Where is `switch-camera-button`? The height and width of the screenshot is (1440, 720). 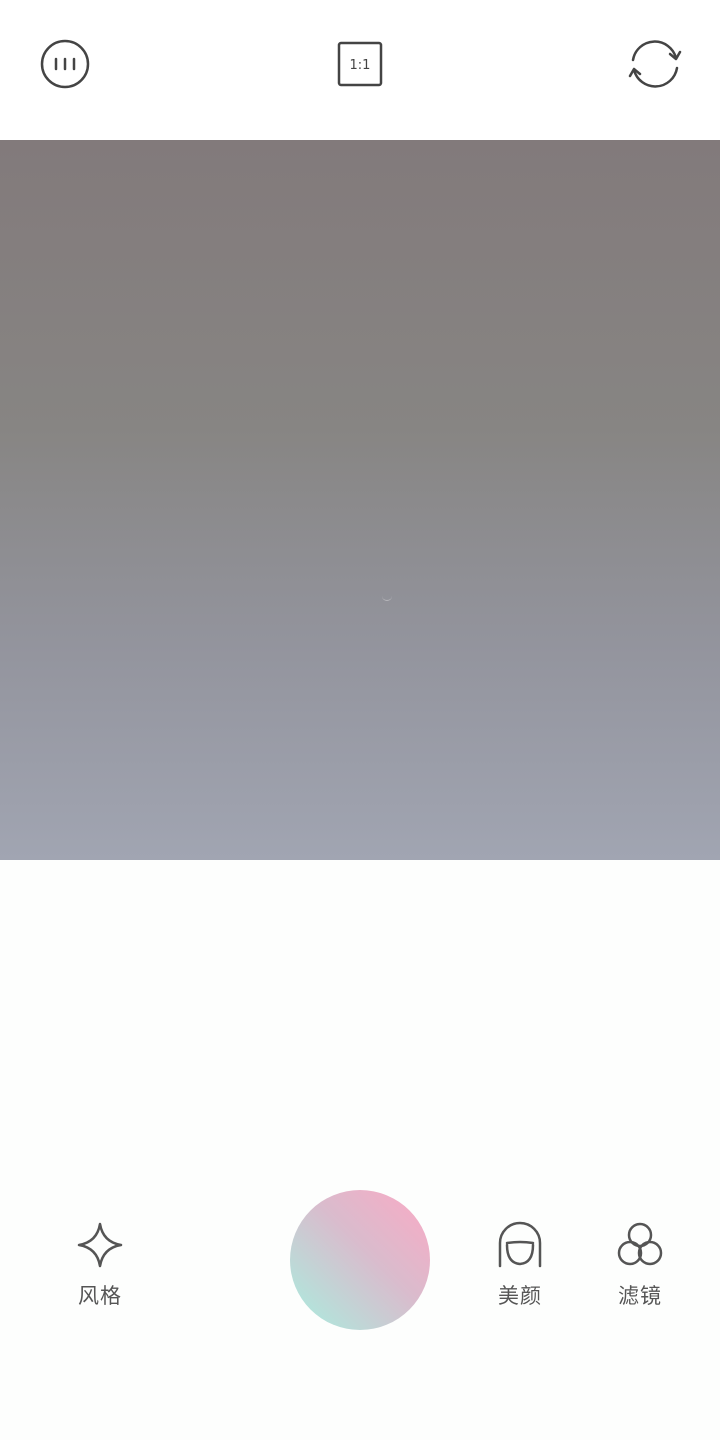
switch-camera-button is located at coordinates (655, 64).